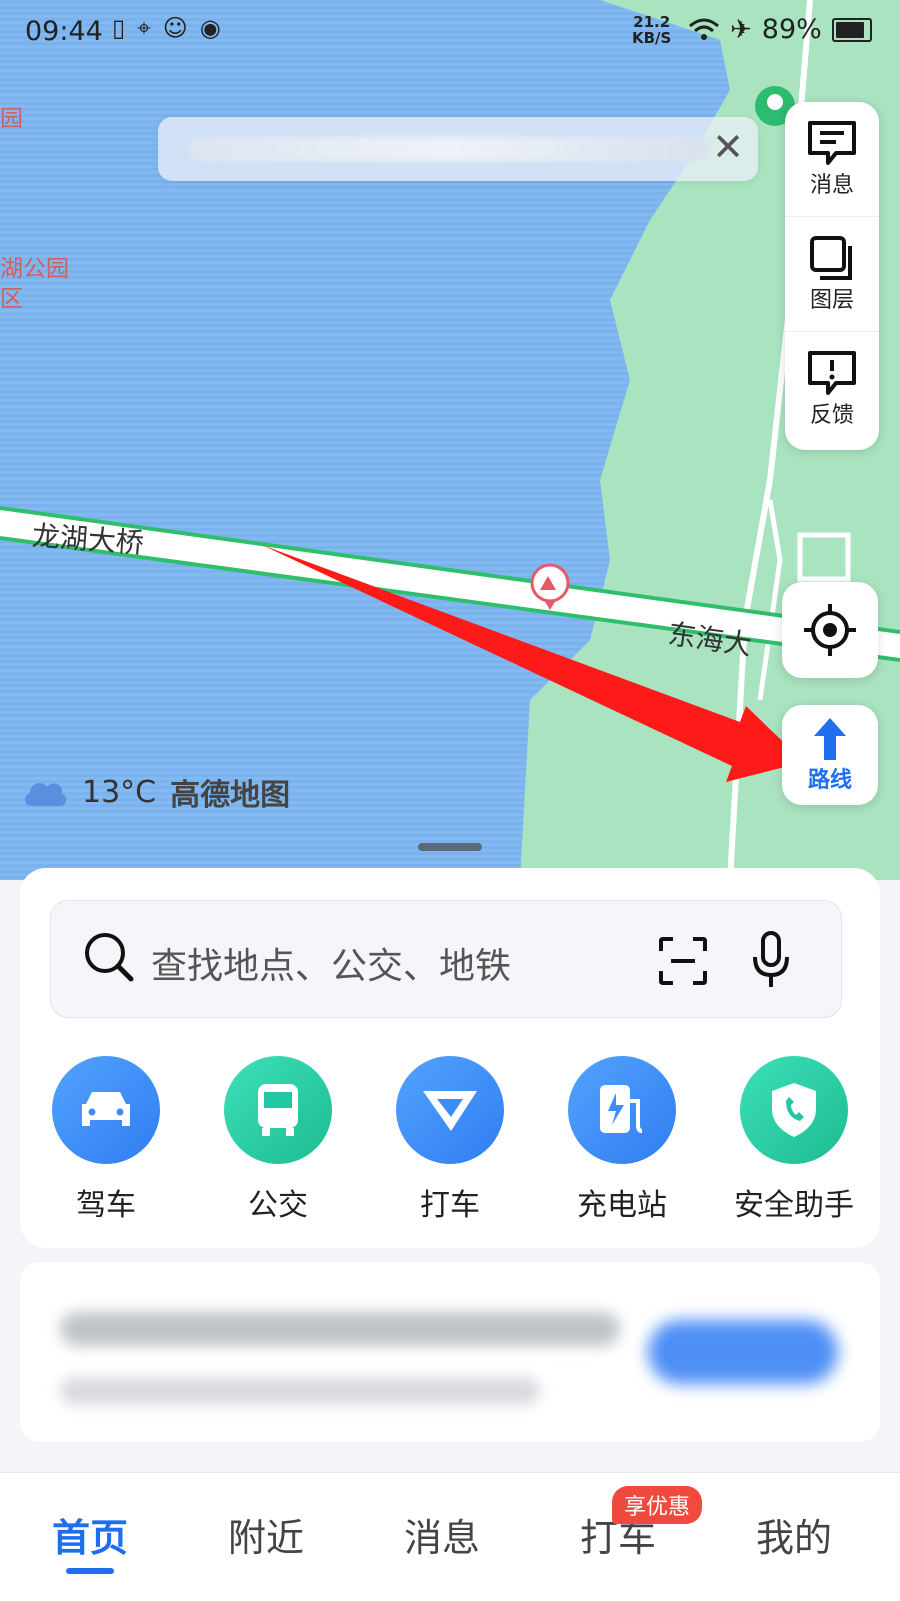 Image resolution: width=900 pixels, height=1601 pixels. Describe the element at coordinates (278, 1205) in the screenshot. I see `quick-action-label: 公交` at that location.